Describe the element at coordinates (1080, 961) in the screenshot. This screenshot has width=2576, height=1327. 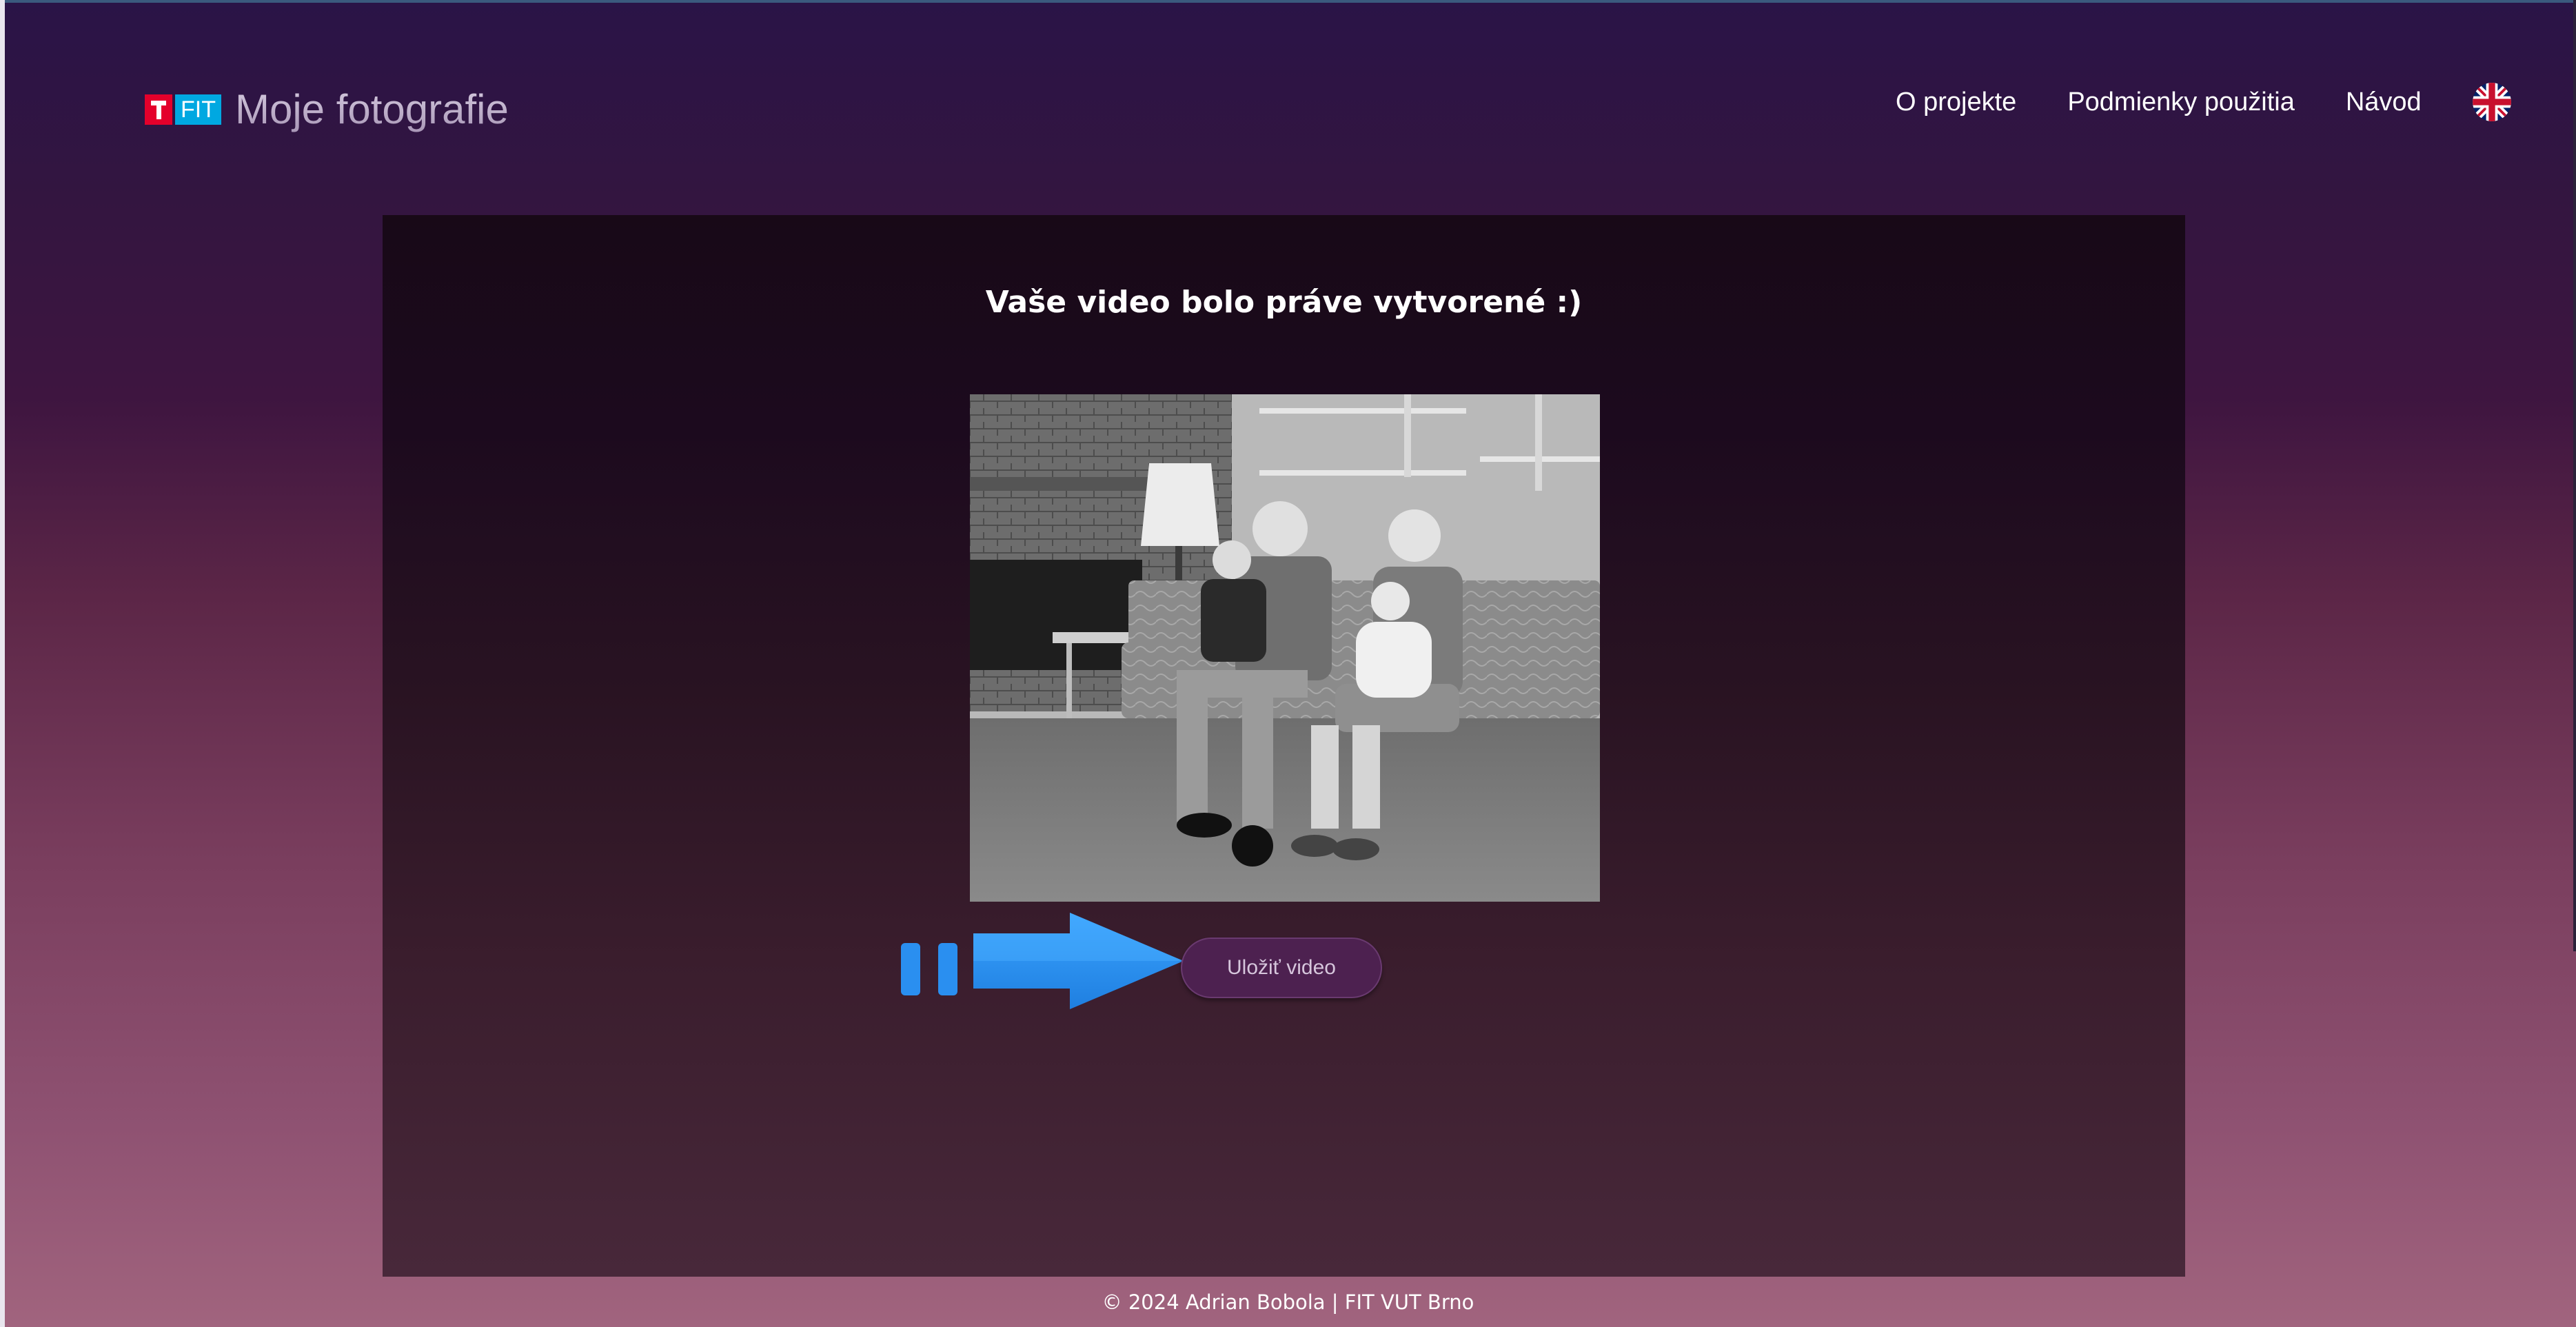
I see `arrow-right-icon` at that location.